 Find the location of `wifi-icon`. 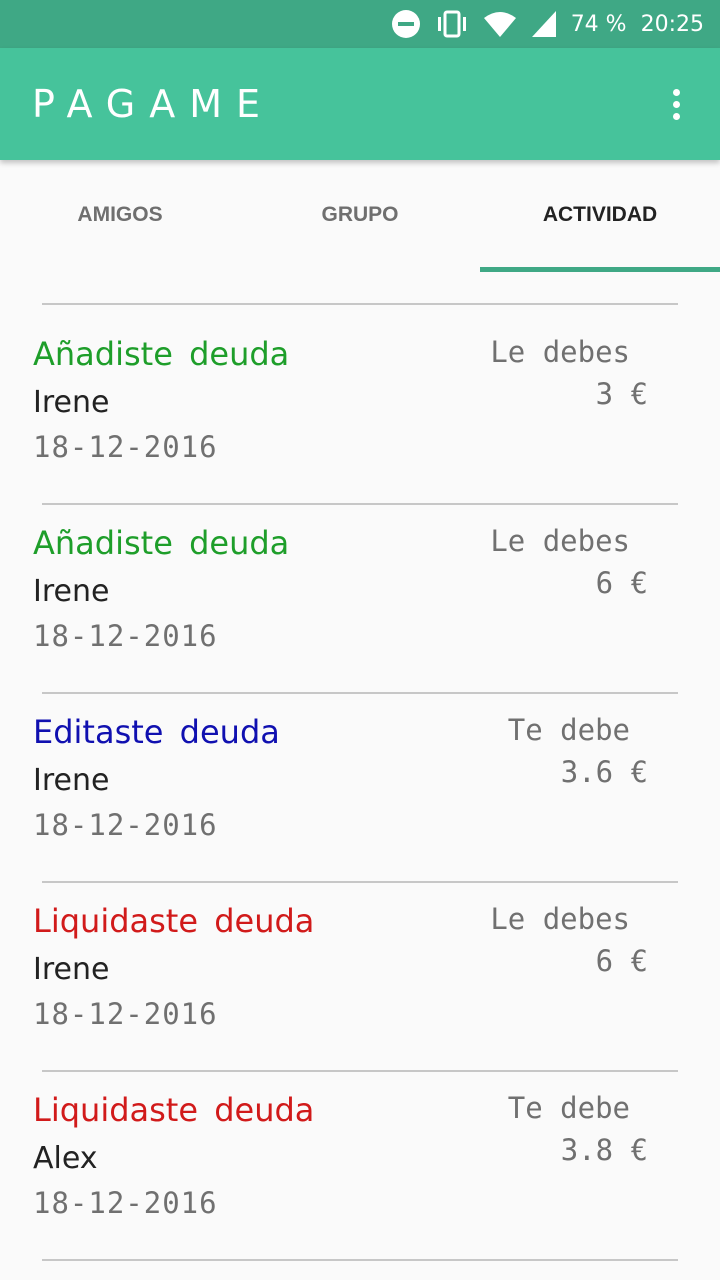

wifi-icon is located at coordinates (500, 24).